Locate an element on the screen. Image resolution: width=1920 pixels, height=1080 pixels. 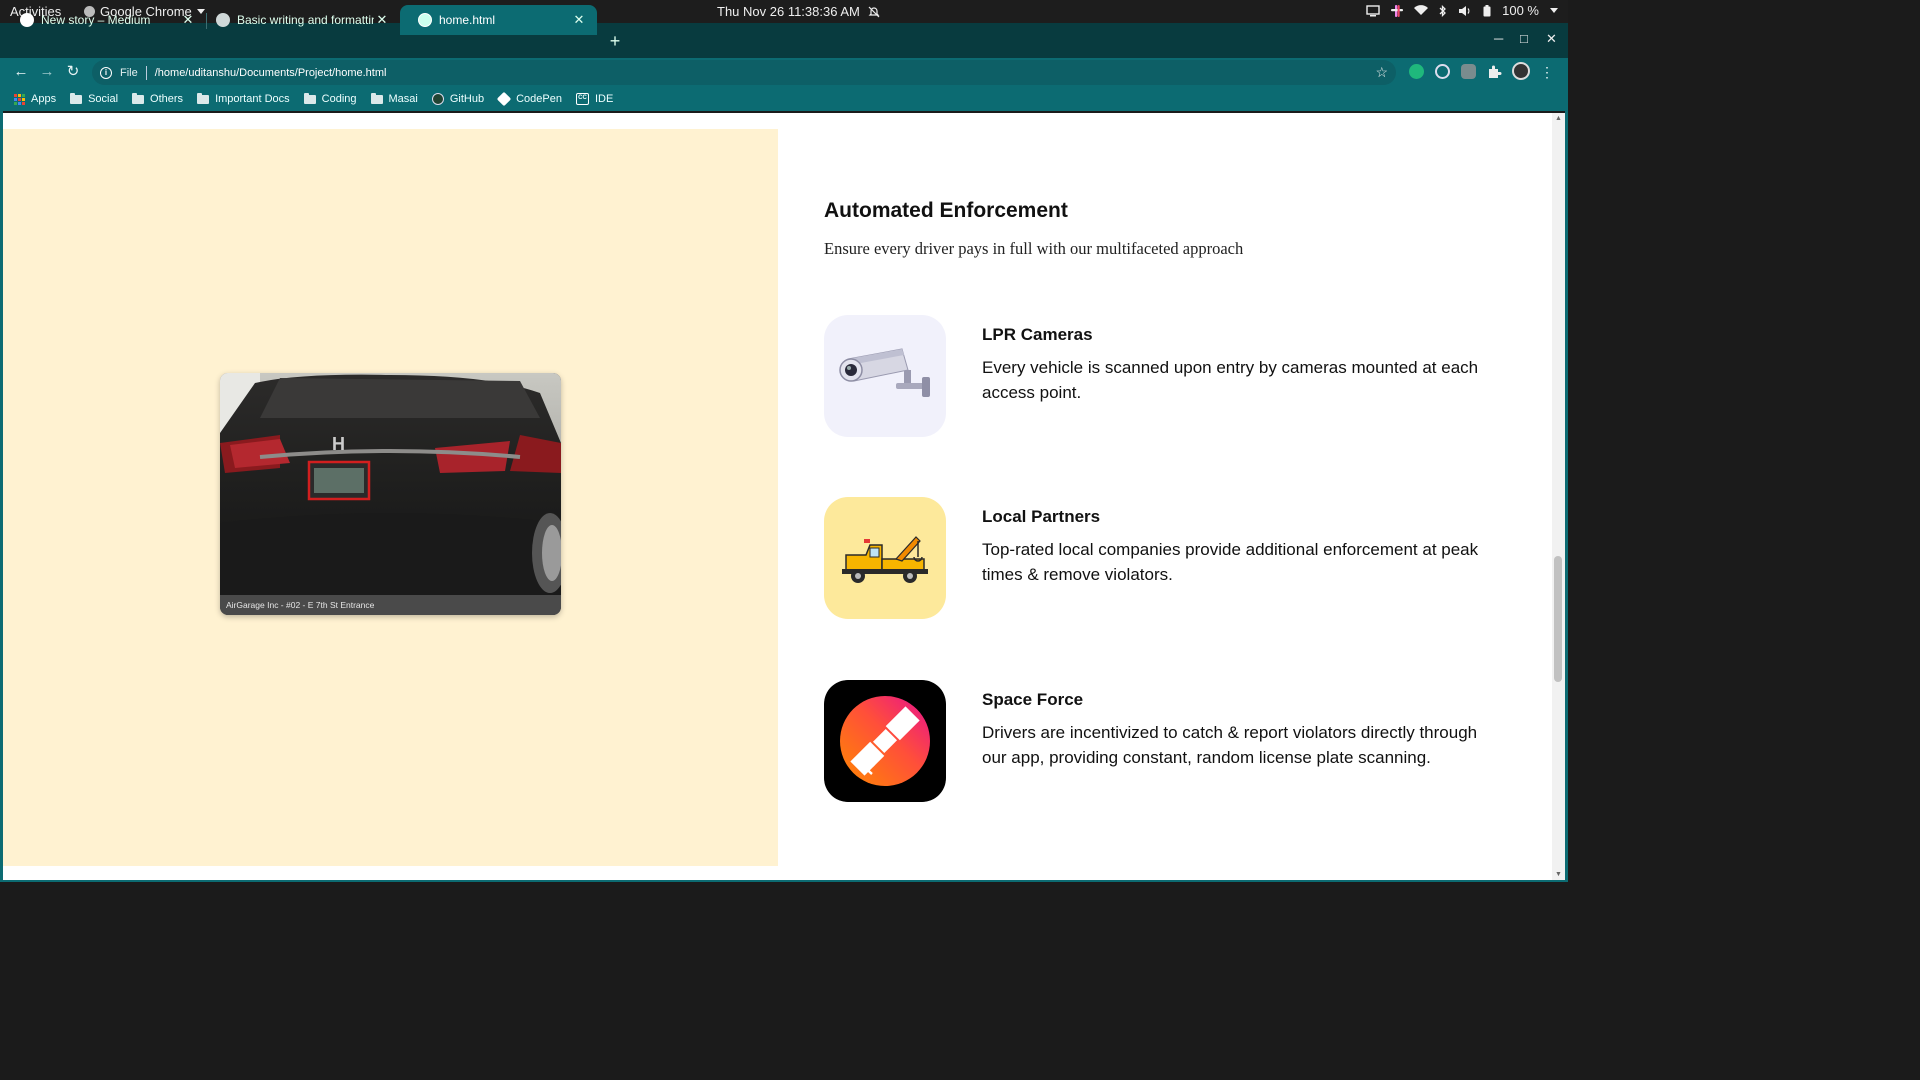
battery-percent: 100 % is located at coordinates (1520, 10).